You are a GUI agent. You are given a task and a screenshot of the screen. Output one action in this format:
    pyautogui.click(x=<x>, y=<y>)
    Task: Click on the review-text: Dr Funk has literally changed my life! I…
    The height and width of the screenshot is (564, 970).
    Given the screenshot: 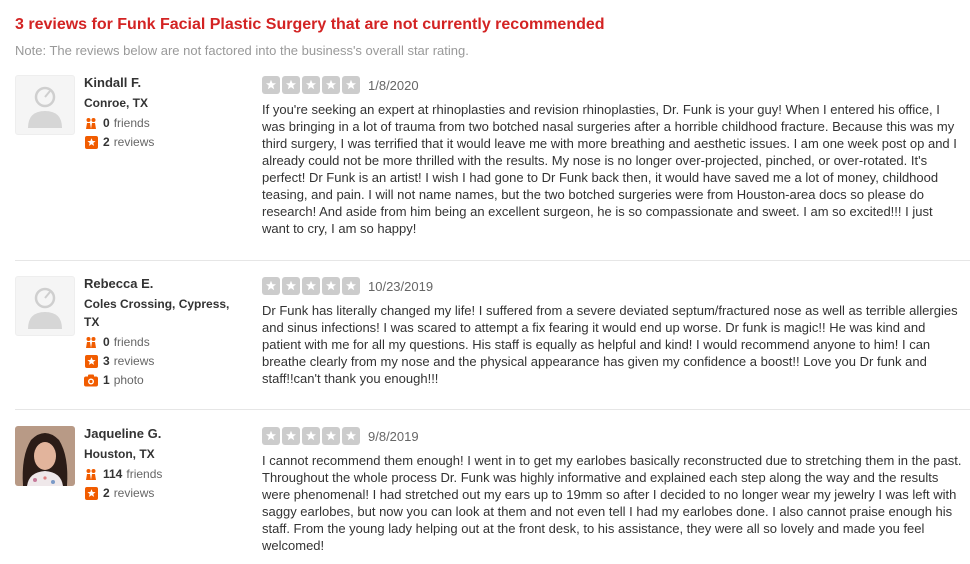 What is the action you would take?
    pyautogui.click(x=610, y=344)
    